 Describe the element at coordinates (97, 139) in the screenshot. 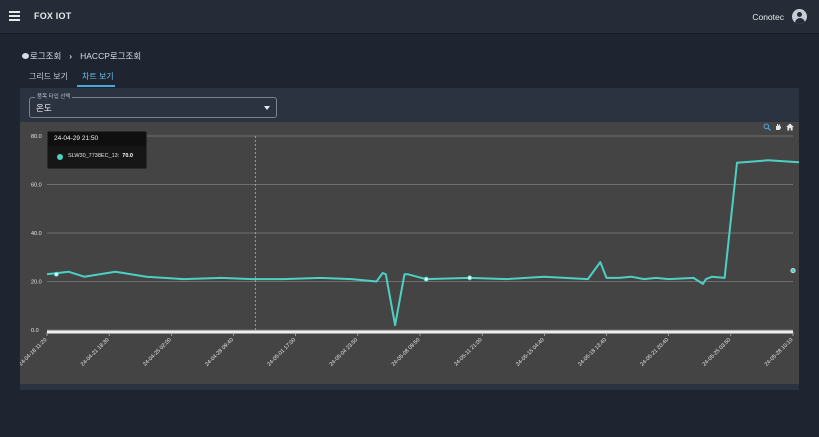

I see `tooltip-title: 24-04-29 21:50` at that location.